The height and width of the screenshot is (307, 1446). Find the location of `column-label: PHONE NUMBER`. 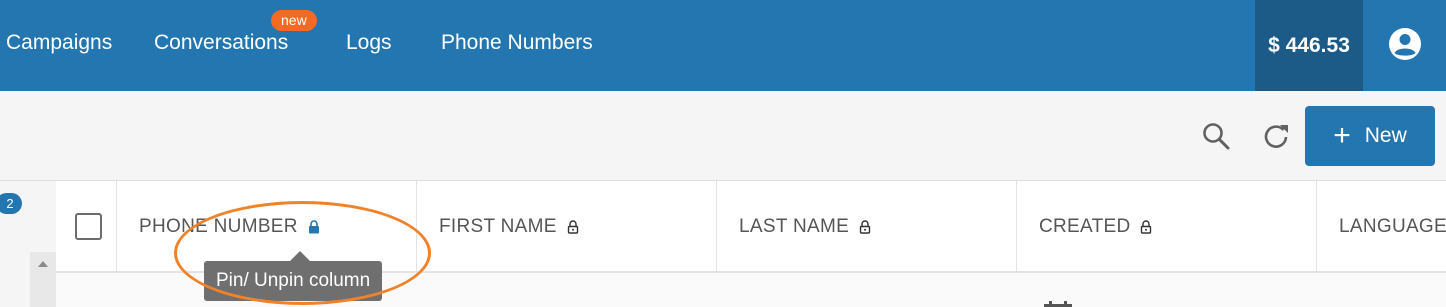

column-label: PHONE NUMBER is located at coordinates (218, 226).